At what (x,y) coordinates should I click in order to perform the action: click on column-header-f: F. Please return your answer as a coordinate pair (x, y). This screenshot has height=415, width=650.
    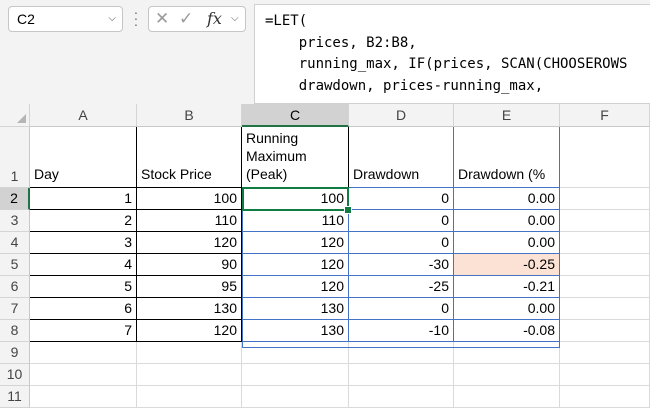
    Looking at the image, I should click on (605, 115).